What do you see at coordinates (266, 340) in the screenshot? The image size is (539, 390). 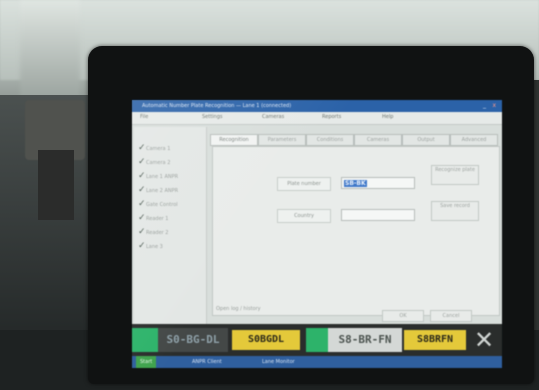 I see `plate-badge-1: S0BGDL` at bounding box center [266, 340].